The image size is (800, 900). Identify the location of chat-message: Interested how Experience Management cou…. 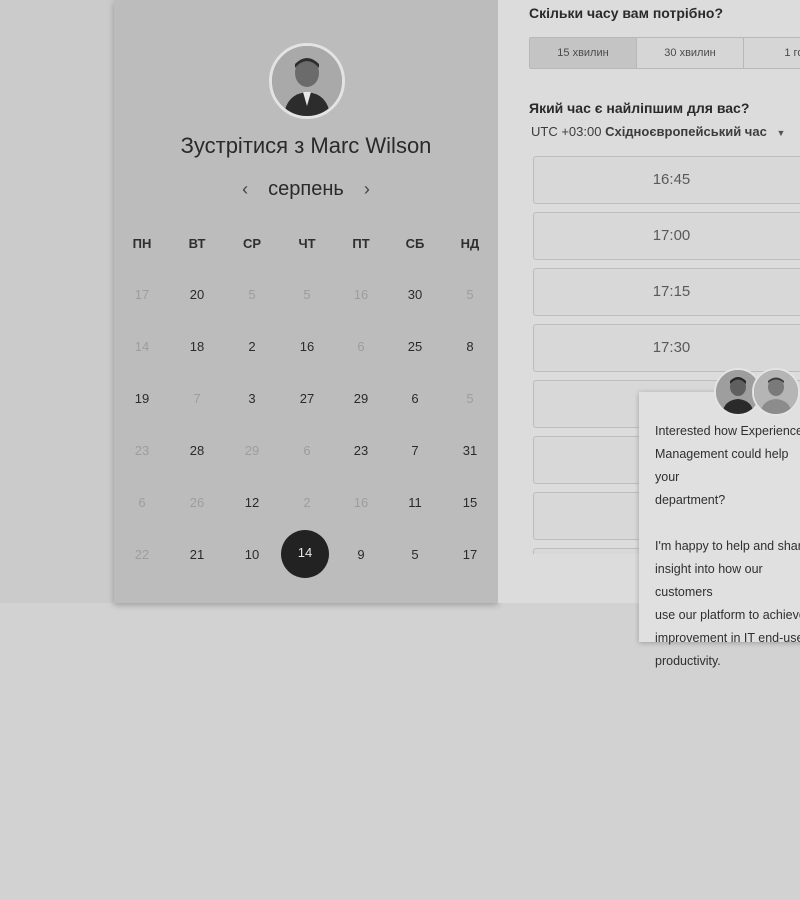
(727, 546).